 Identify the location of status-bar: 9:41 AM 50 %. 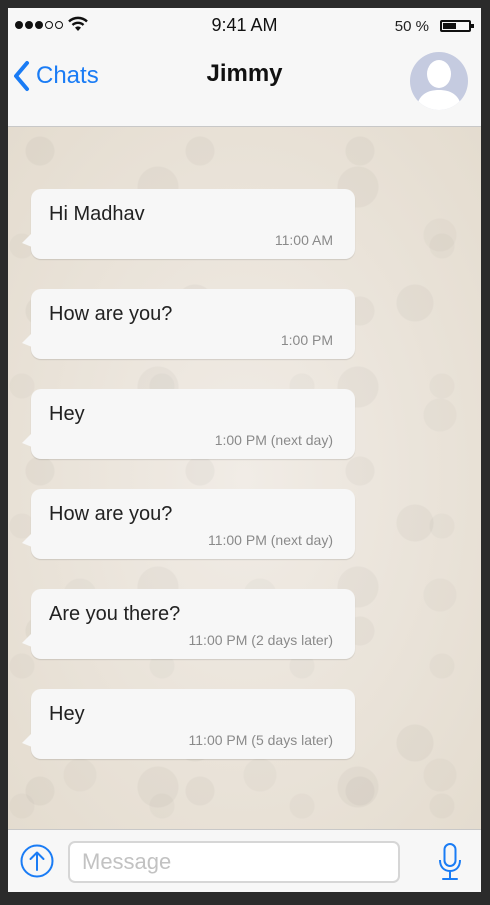
(244, 26).